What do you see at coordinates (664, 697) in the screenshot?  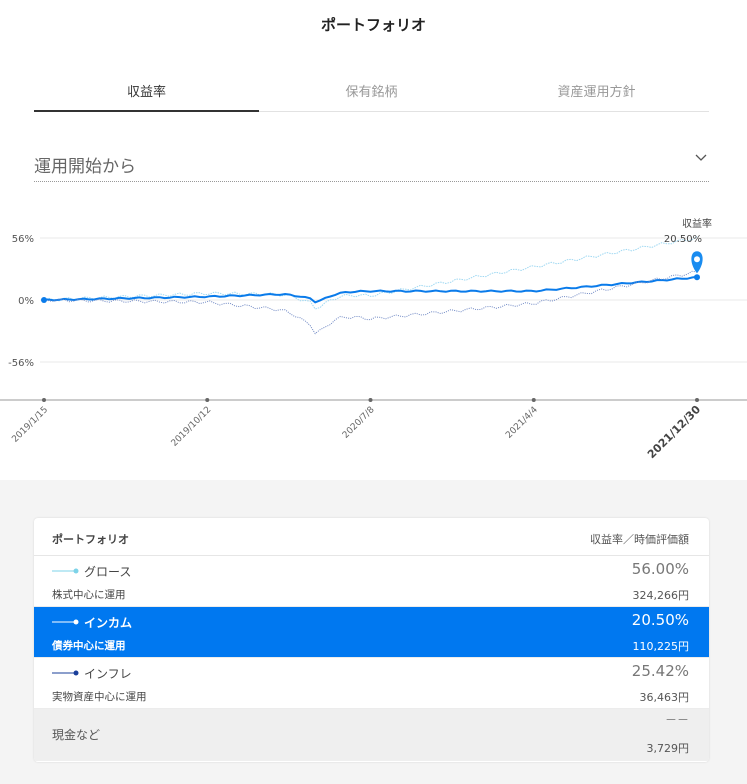 I see `row-amount: 36,463円` at bounding box center [664, 697].